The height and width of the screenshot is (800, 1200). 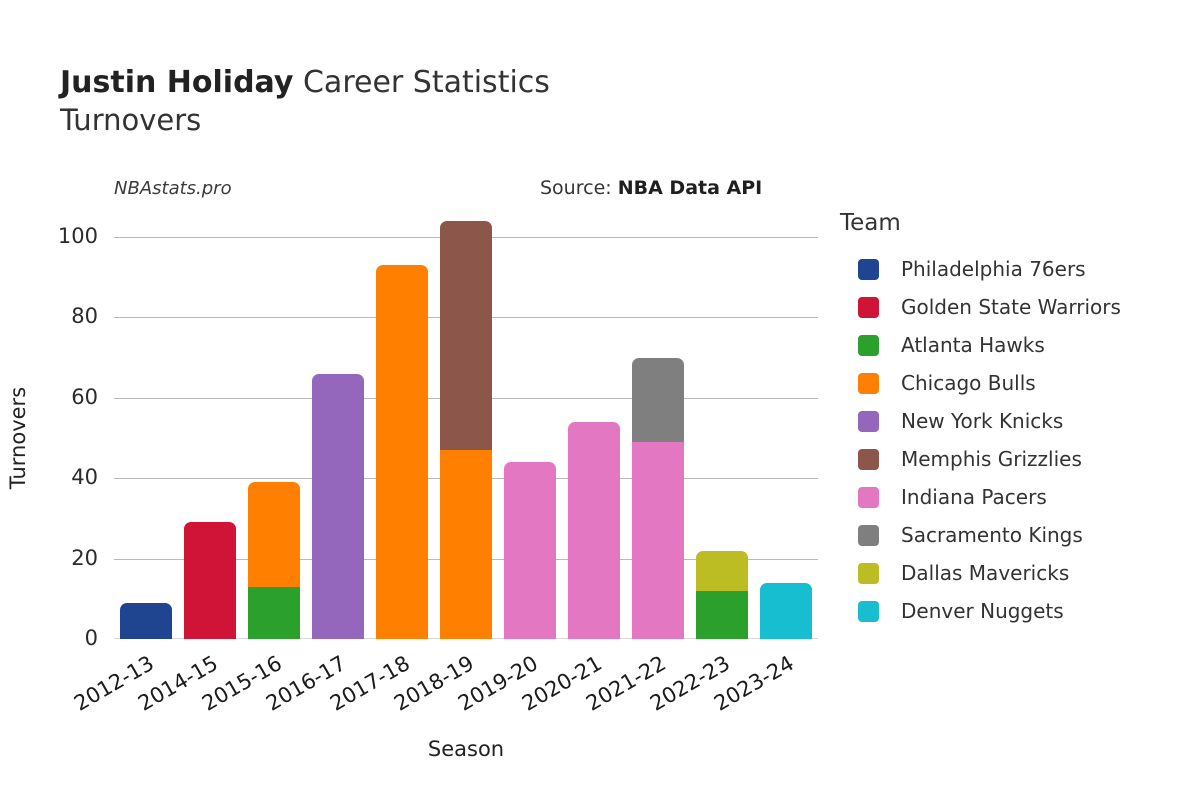 What do you see at coordinates (968, 383) in the screenshot?
I see `legend-label: Chicago Bulls` at bounding box center [968, 383].